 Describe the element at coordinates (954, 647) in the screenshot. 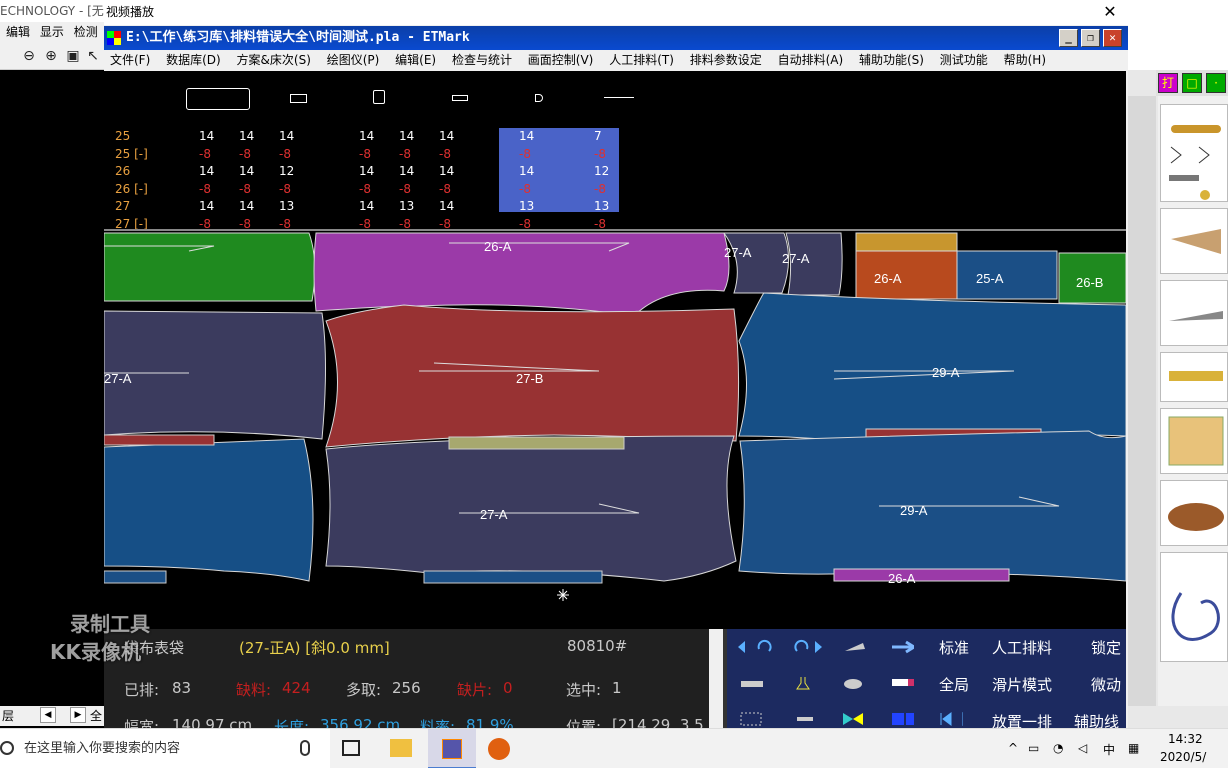

I see `standard-button: 标准` at that location.